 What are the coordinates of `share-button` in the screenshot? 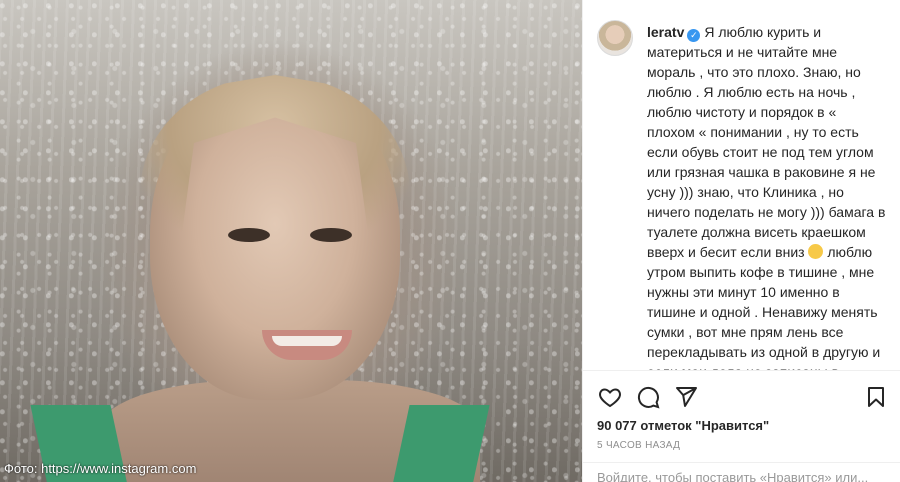 It's located at (686, 397).